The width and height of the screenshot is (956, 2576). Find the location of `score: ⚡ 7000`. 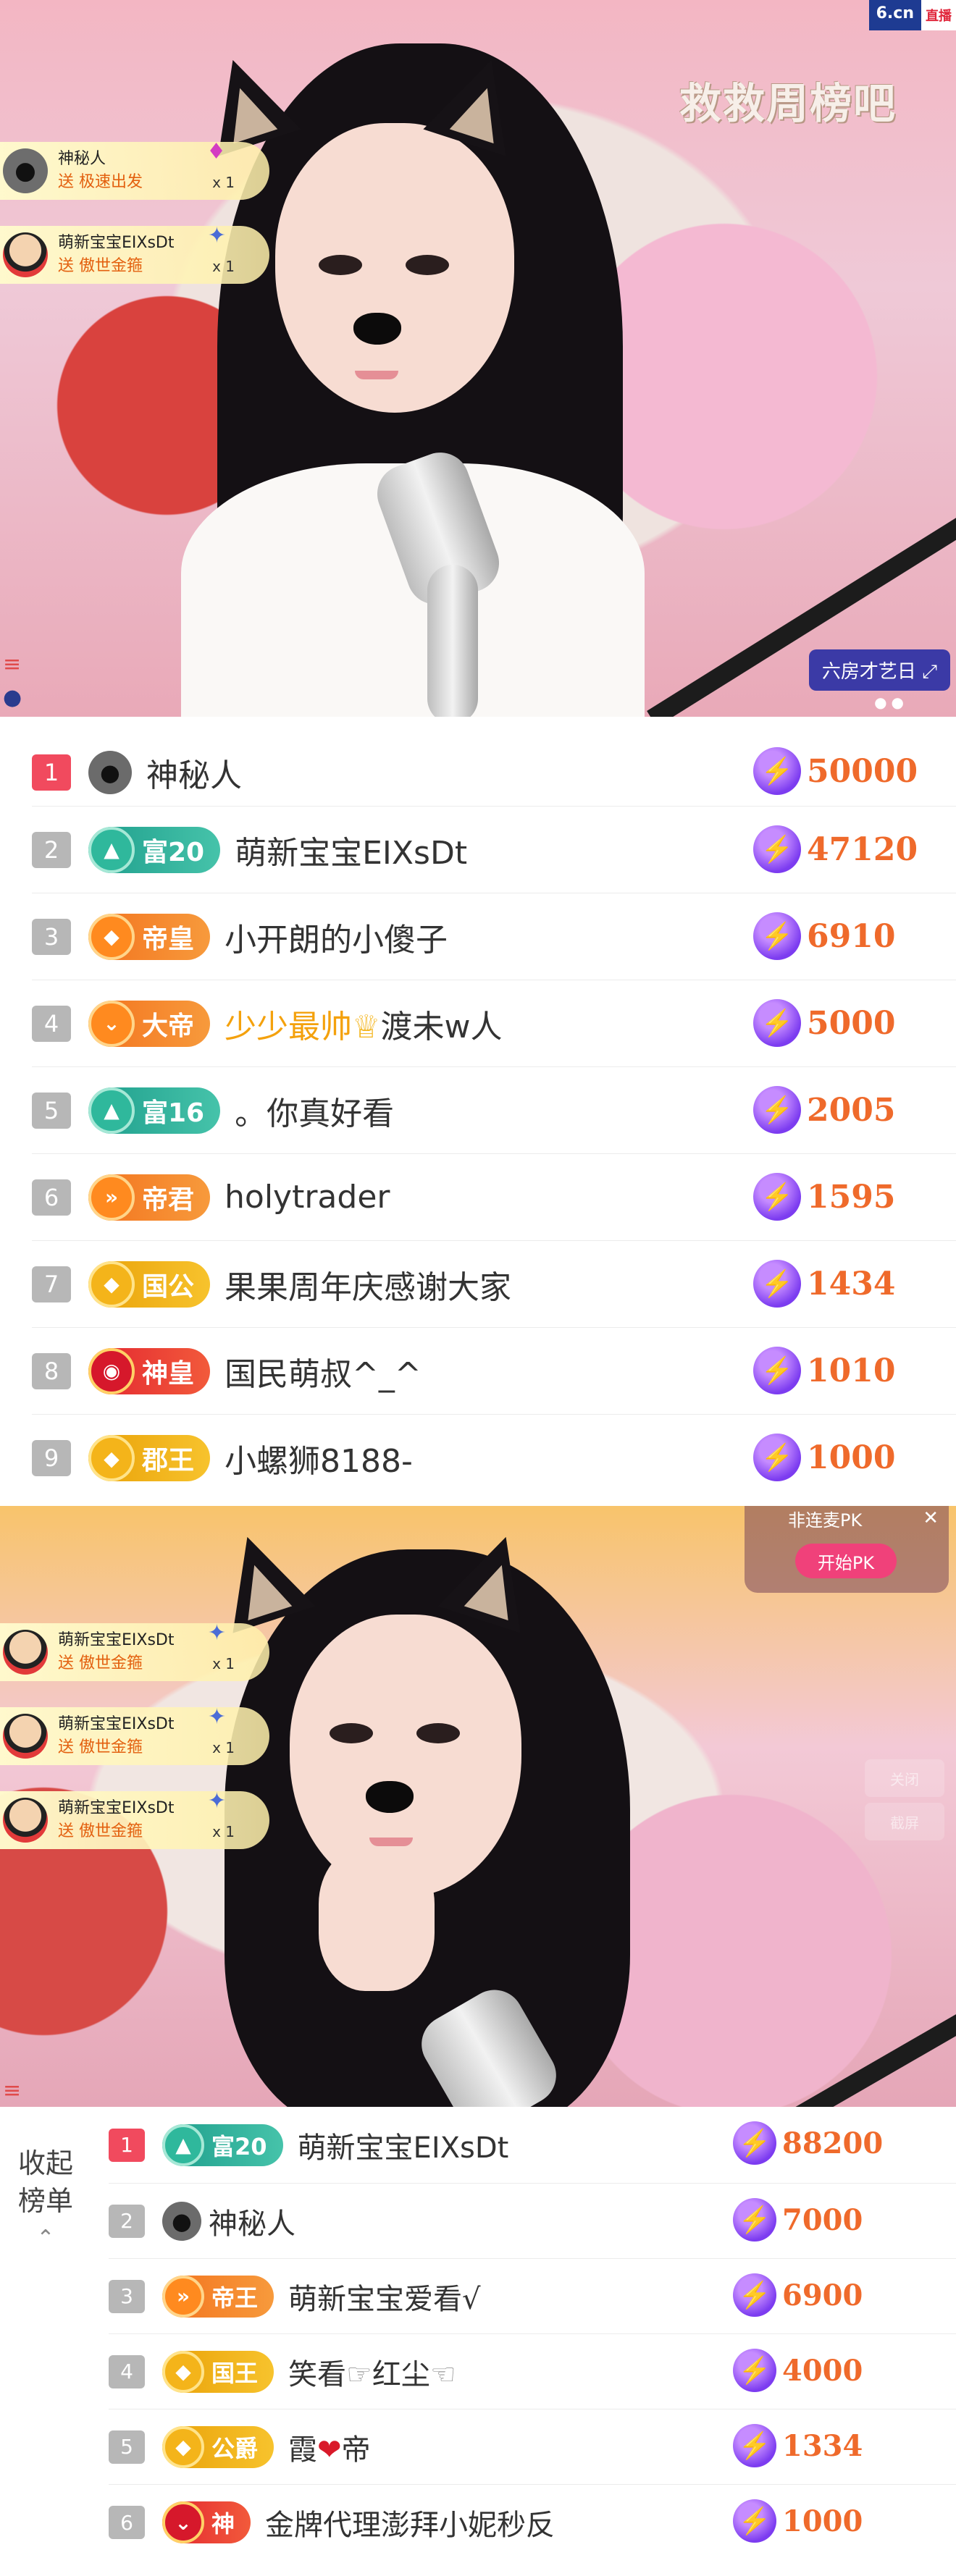

score: ⚡ 7000 is located at coordinates (798, 2220).